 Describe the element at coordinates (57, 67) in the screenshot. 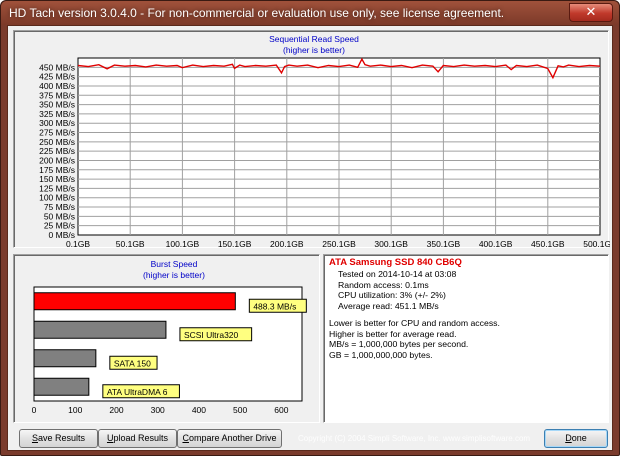

I see `y-tick-label: 450 MB/s` at that location.